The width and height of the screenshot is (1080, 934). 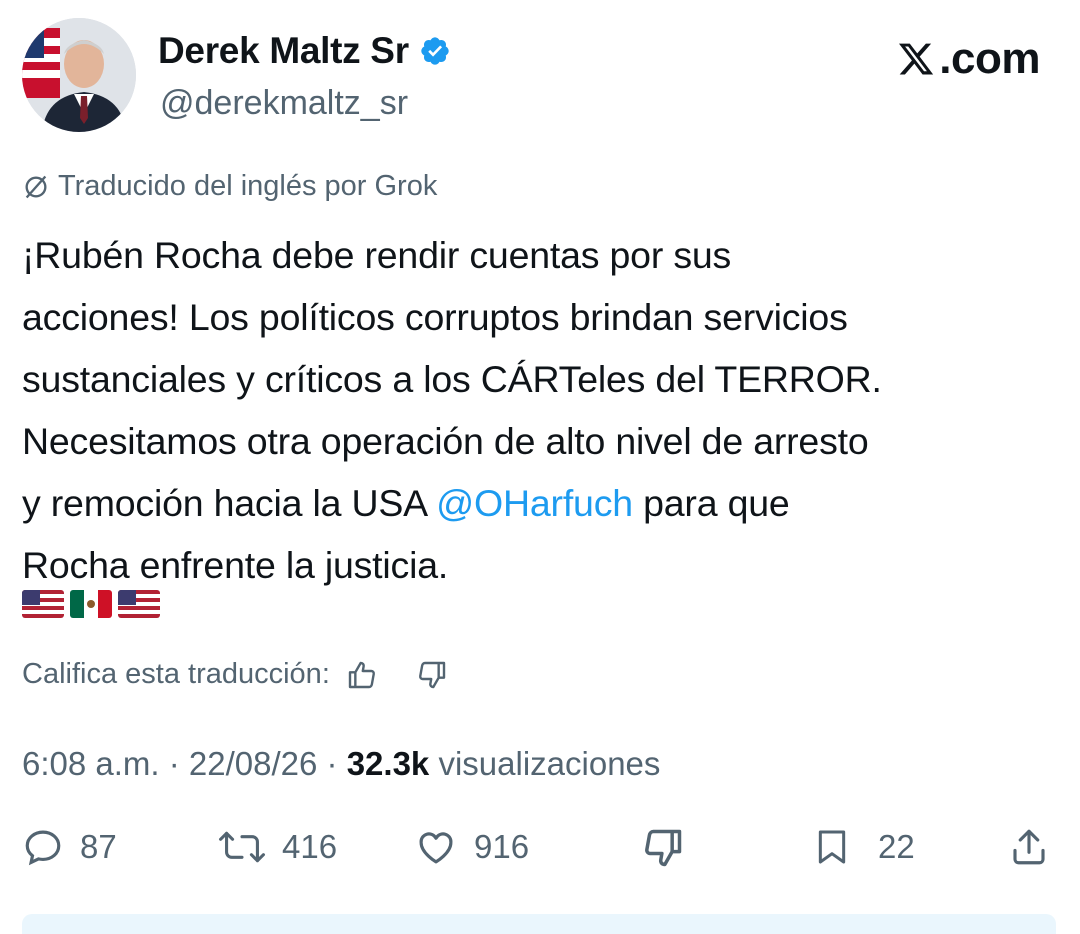 I want to click on translation-notice: Traducido del inglés por Grok, so click(x=229, y=186).